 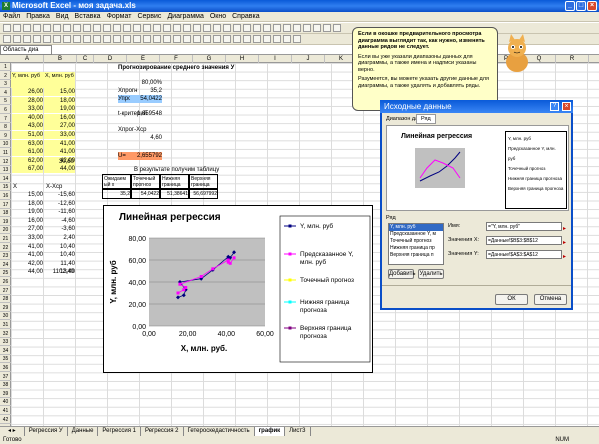 I want to click on table-cell: 43,00, so click(x=27, y=126).